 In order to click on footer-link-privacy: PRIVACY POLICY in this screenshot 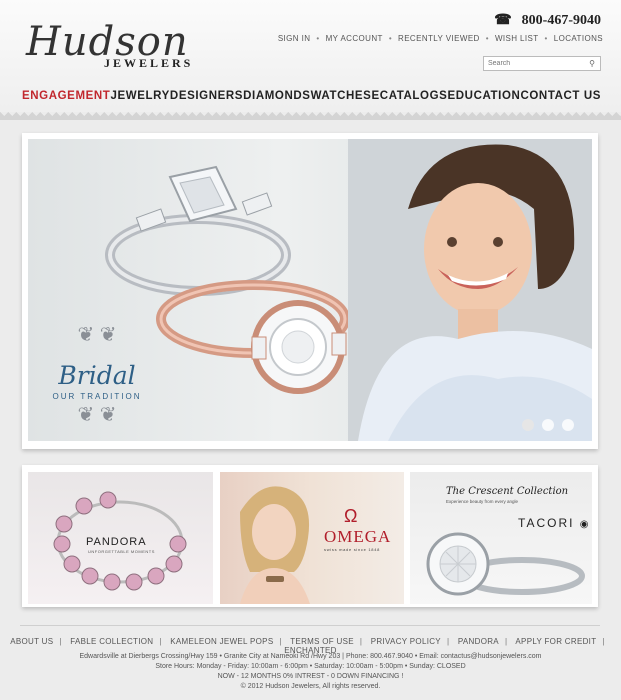, I will do `click(406, 641)`.